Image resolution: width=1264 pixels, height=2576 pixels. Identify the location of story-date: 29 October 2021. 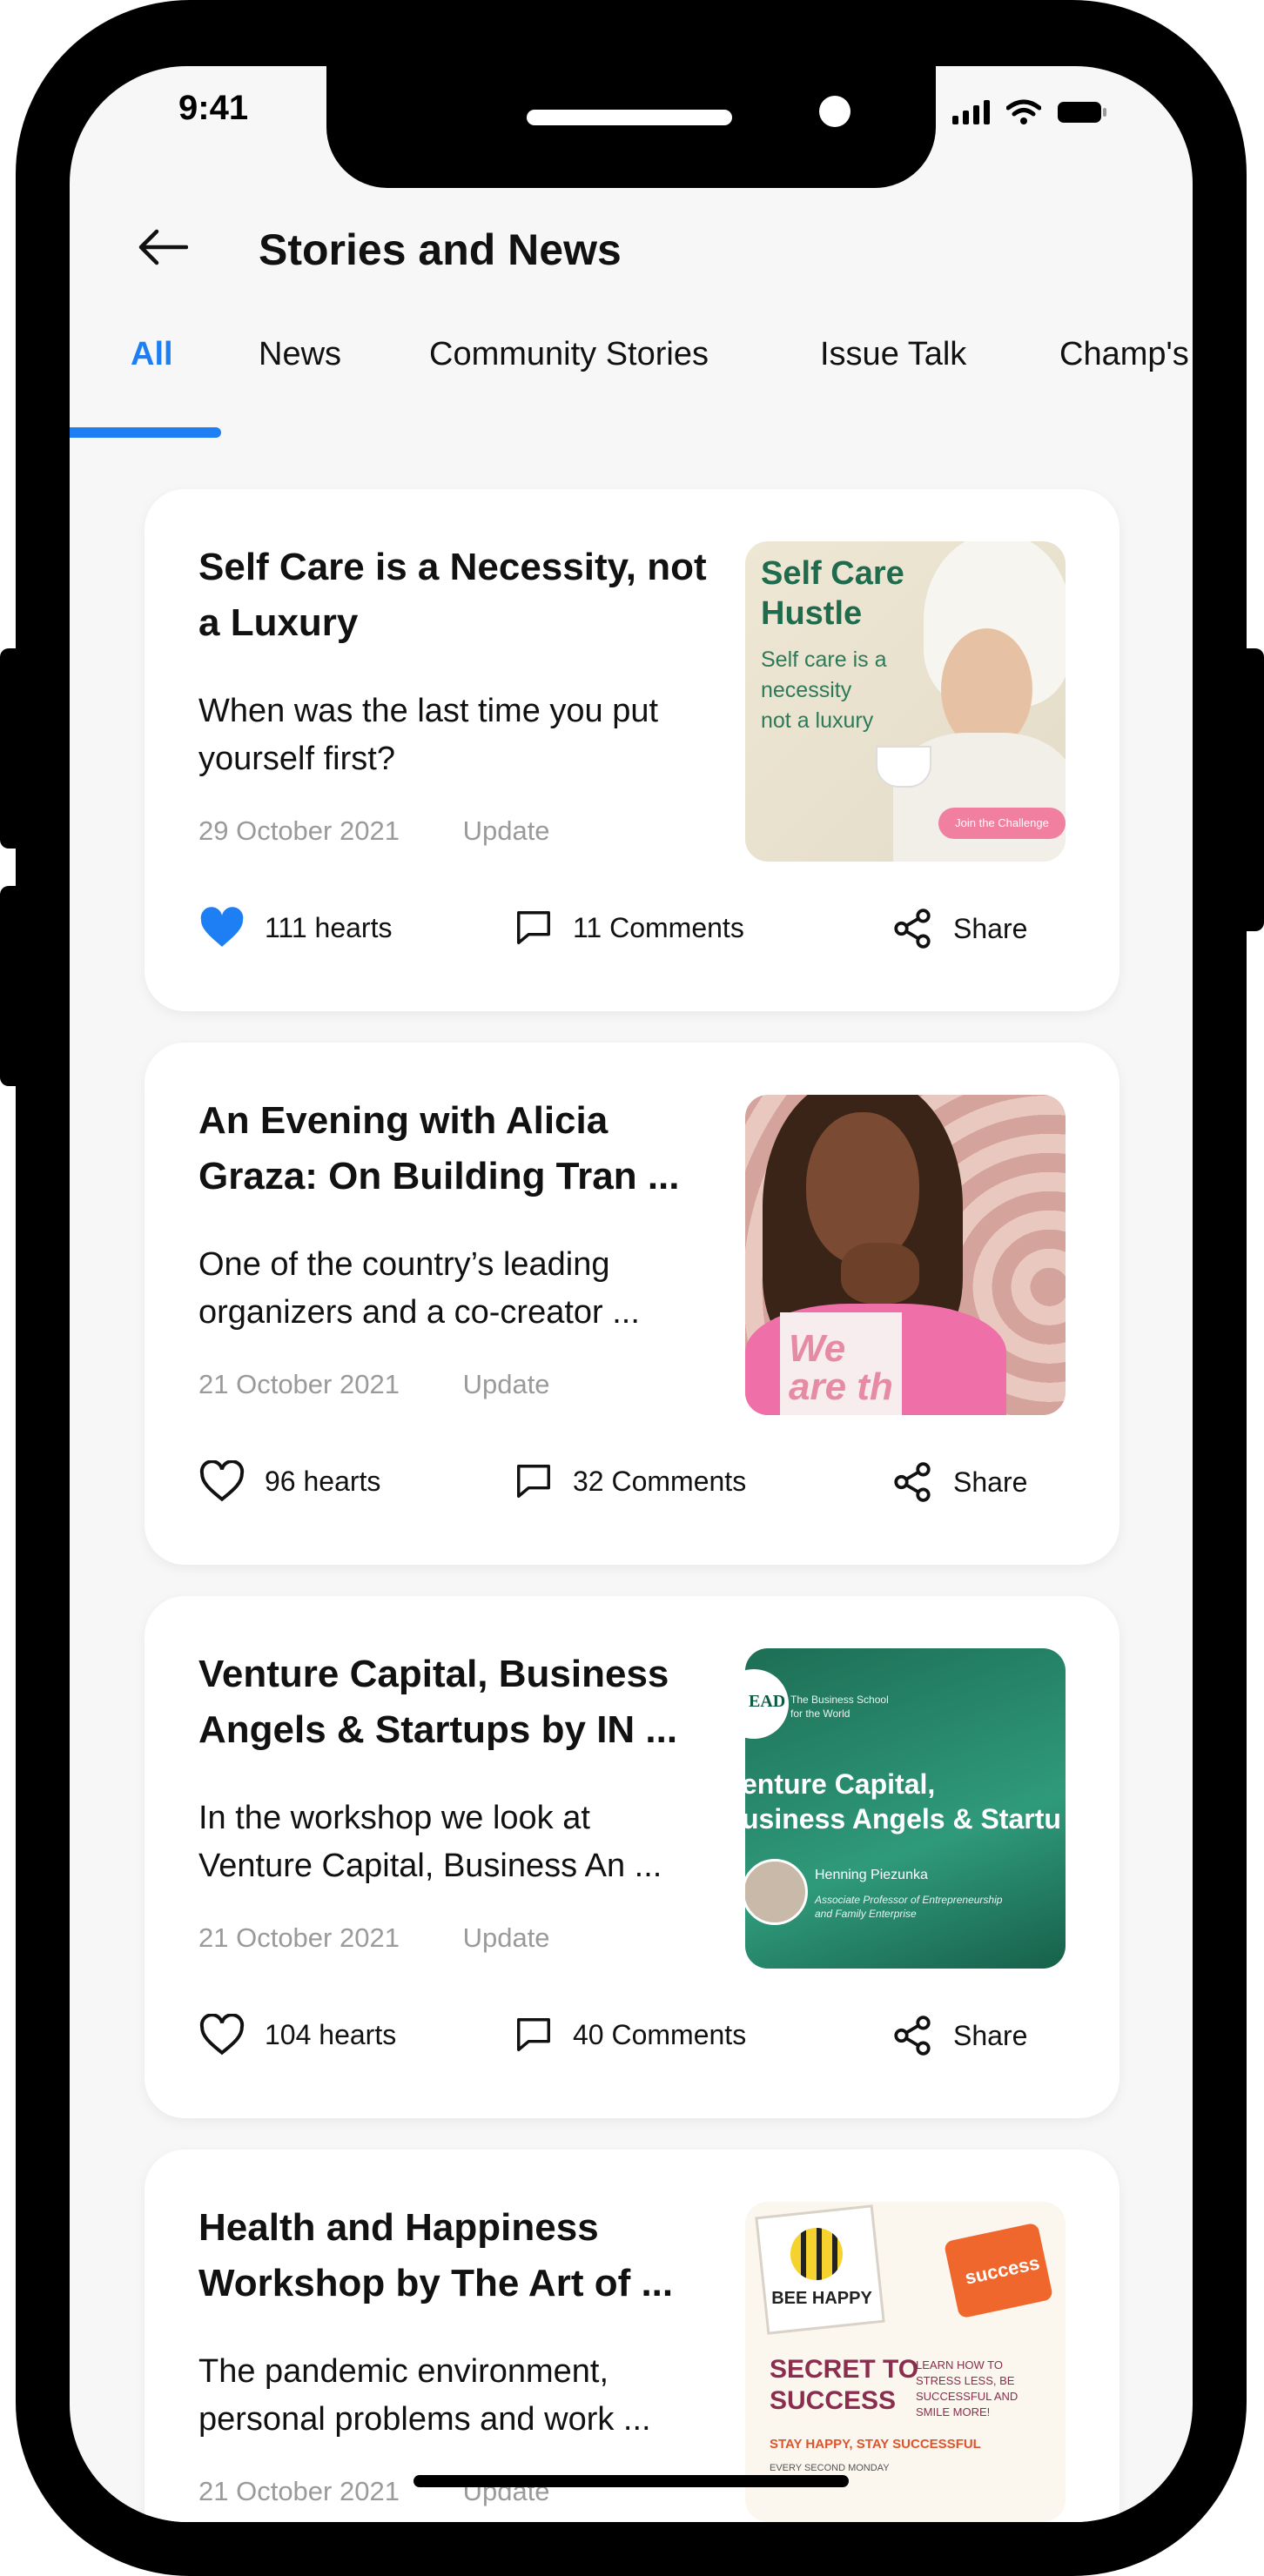
(299, 830).